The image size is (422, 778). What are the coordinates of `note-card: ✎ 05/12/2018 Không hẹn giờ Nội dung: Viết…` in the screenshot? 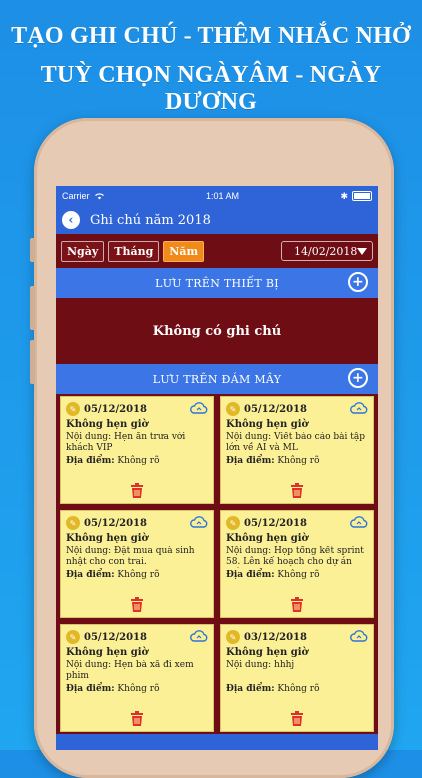 It's located at (297, 450).